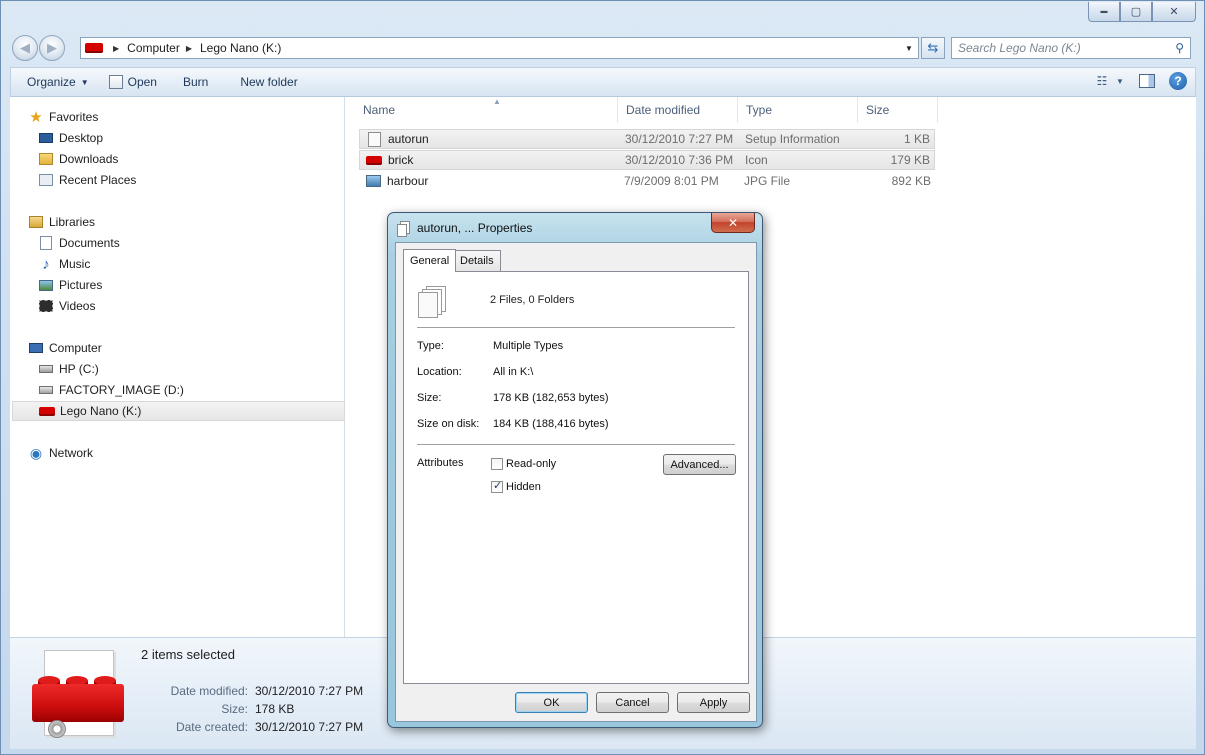 The width and height of the screenshot is (1205, 755). What do you see at coordinates (204, 159) in the screenshot?
I see `sidebar-item-downloads: Downloads` at bounding box center [204, 159].